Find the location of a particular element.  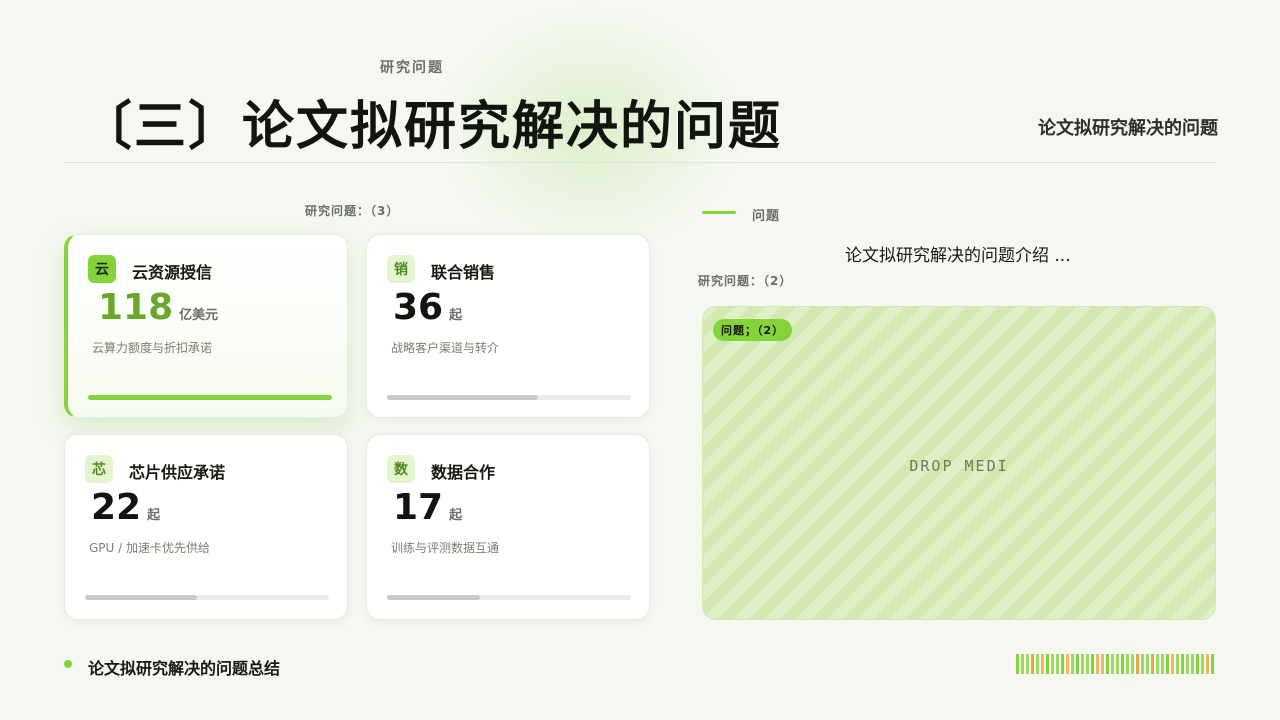

card-title: 数据合作 is located at coordinates (463, 472).